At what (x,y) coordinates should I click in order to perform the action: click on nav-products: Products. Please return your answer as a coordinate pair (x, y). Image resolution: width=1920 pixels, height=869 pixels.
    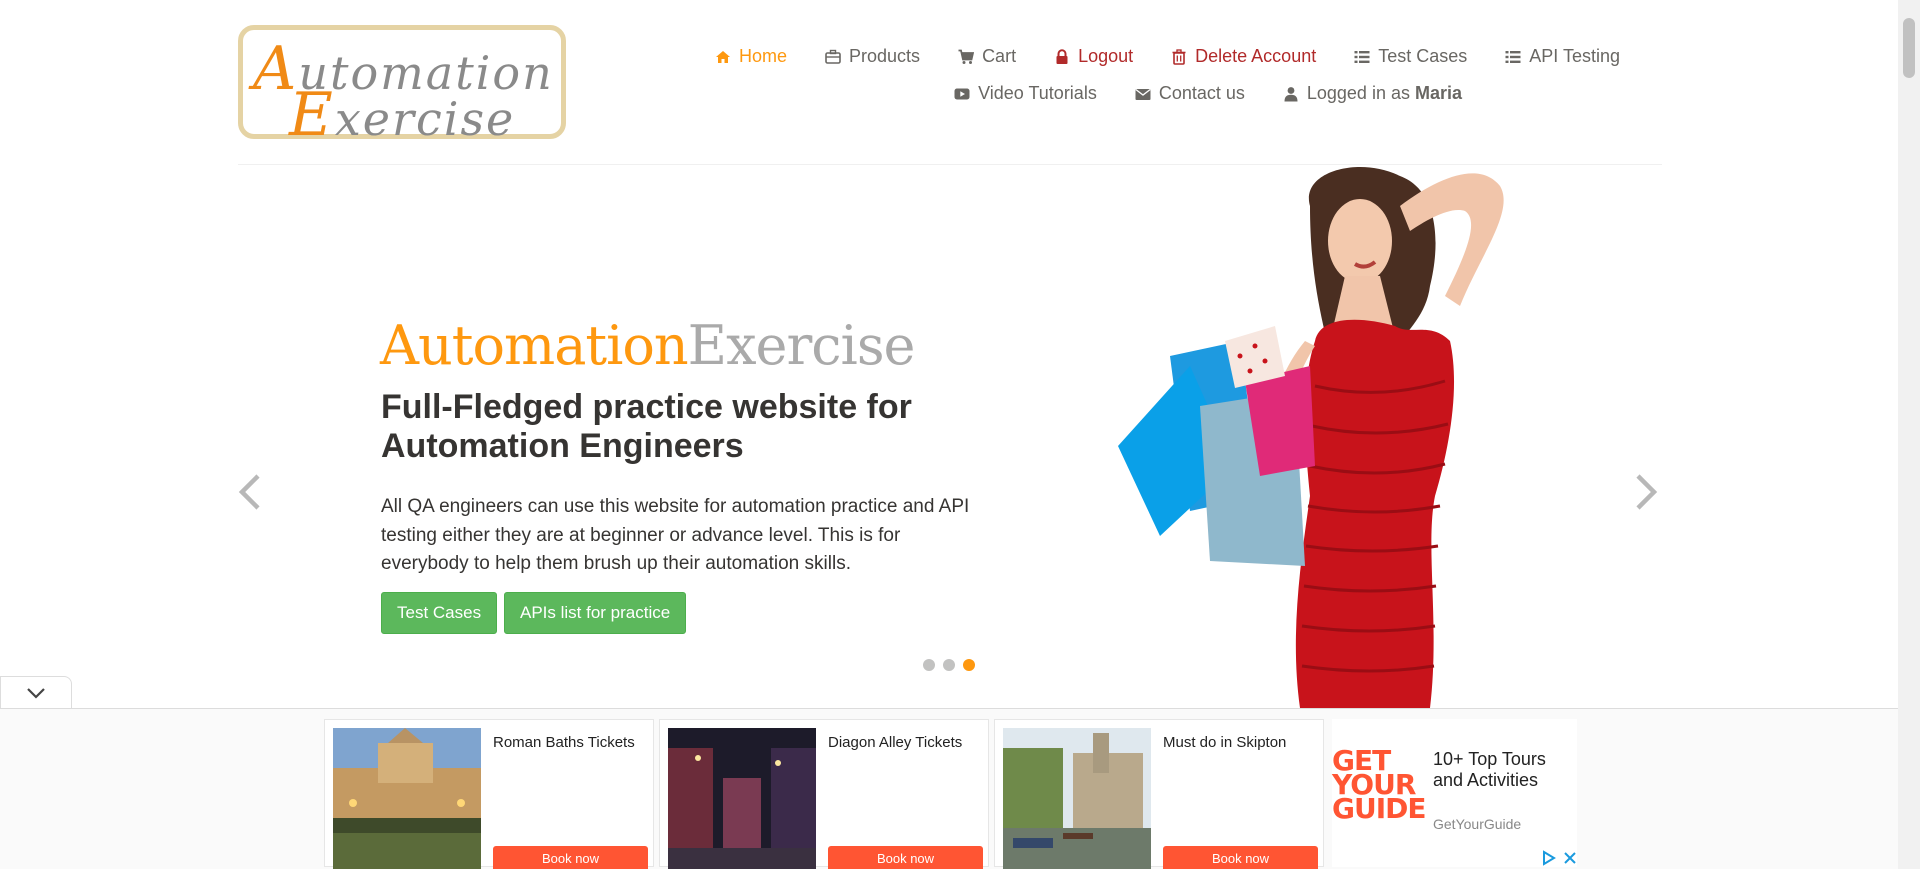
    Looking at the image, I should click on (872, 56).